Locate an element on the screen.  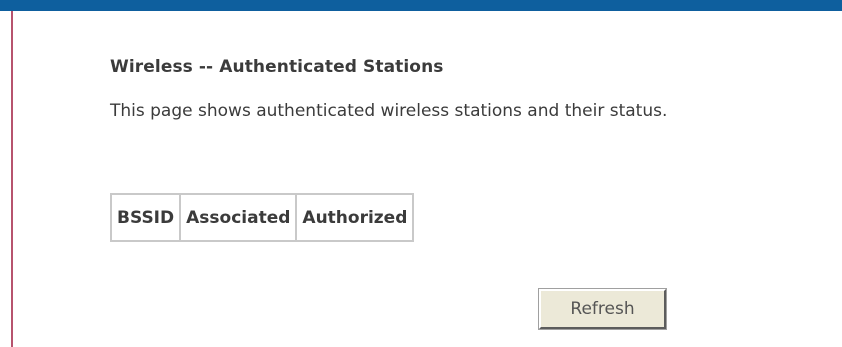
column-header-authorized: Authorized is located at coordinates (355, 217).